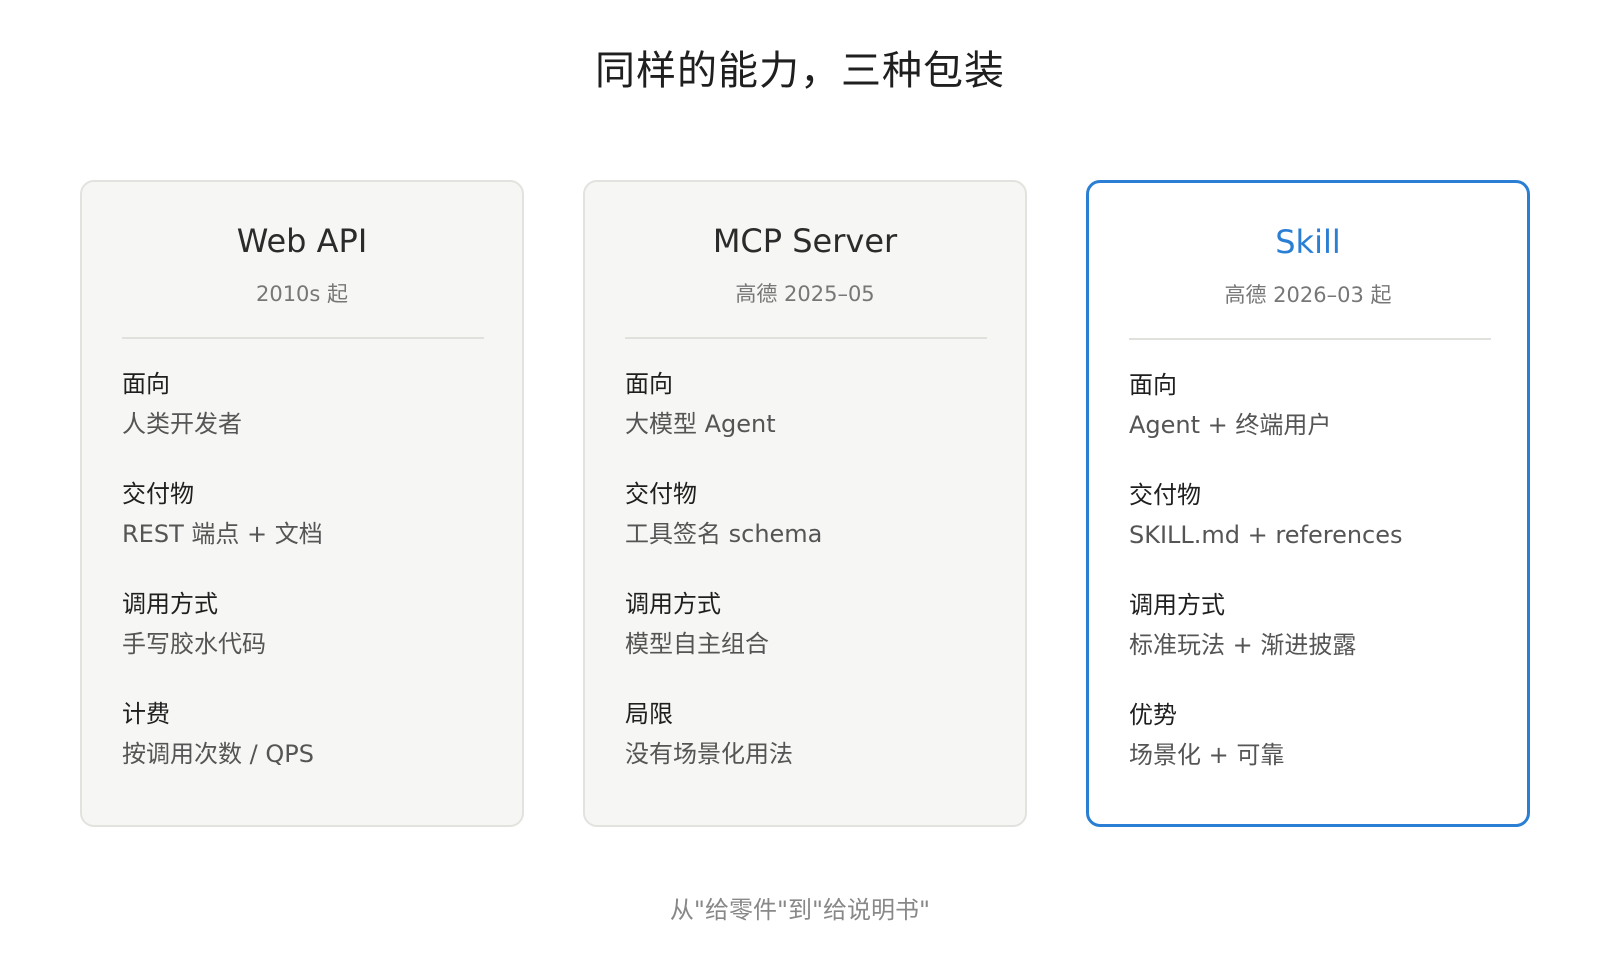  I want to click on field-value: 按调用次数 / QPS, so click(218, 754).